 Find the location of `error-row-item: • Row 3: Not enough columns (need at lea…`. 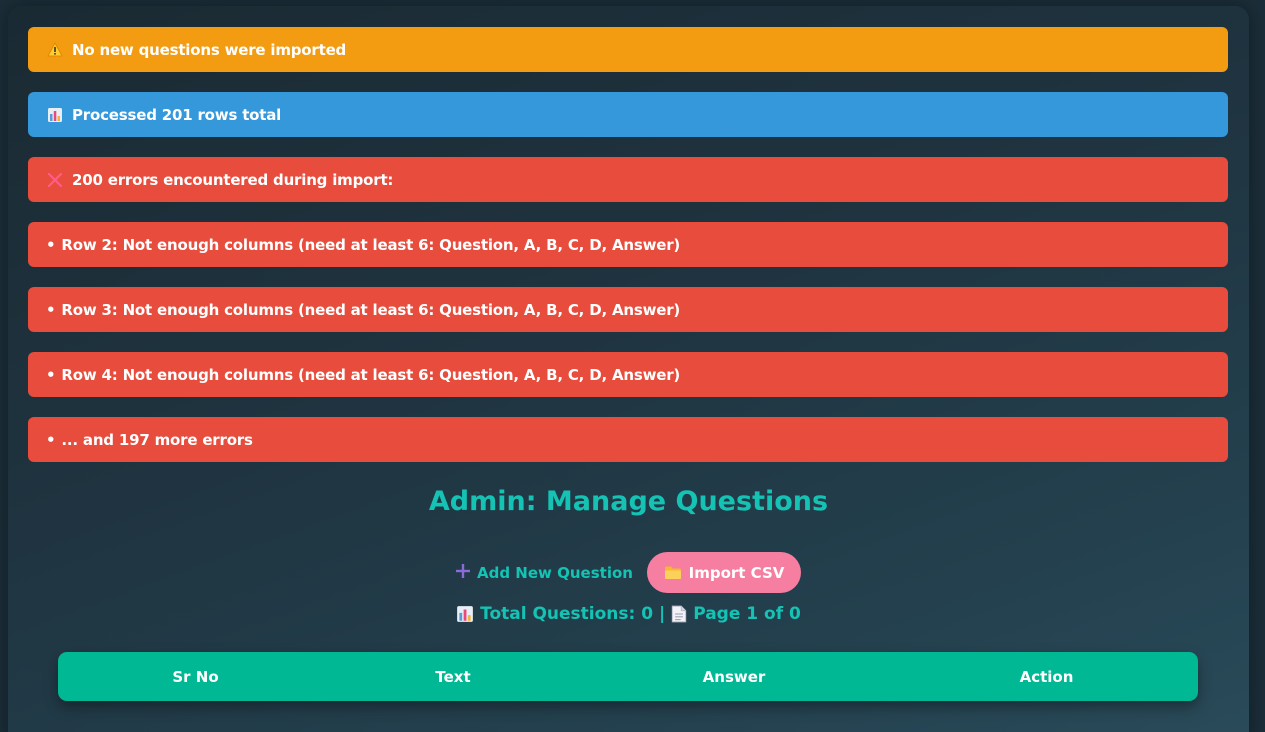

error-row-item: • Row 3: Not enough columns (need at lea… is located at coordinates (628, 309).